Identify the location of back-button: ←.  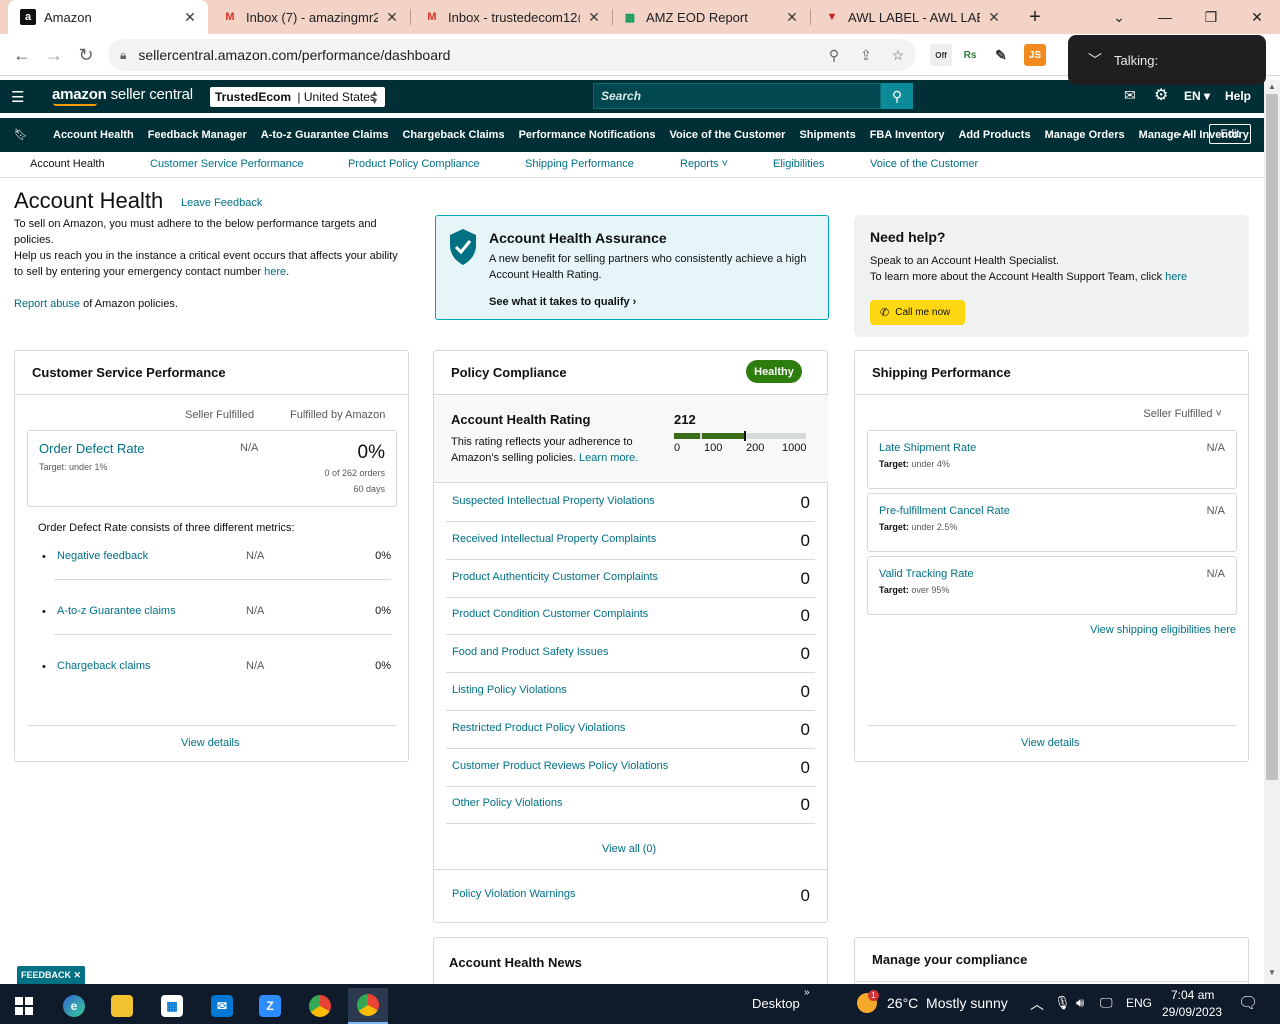
(22, 55).